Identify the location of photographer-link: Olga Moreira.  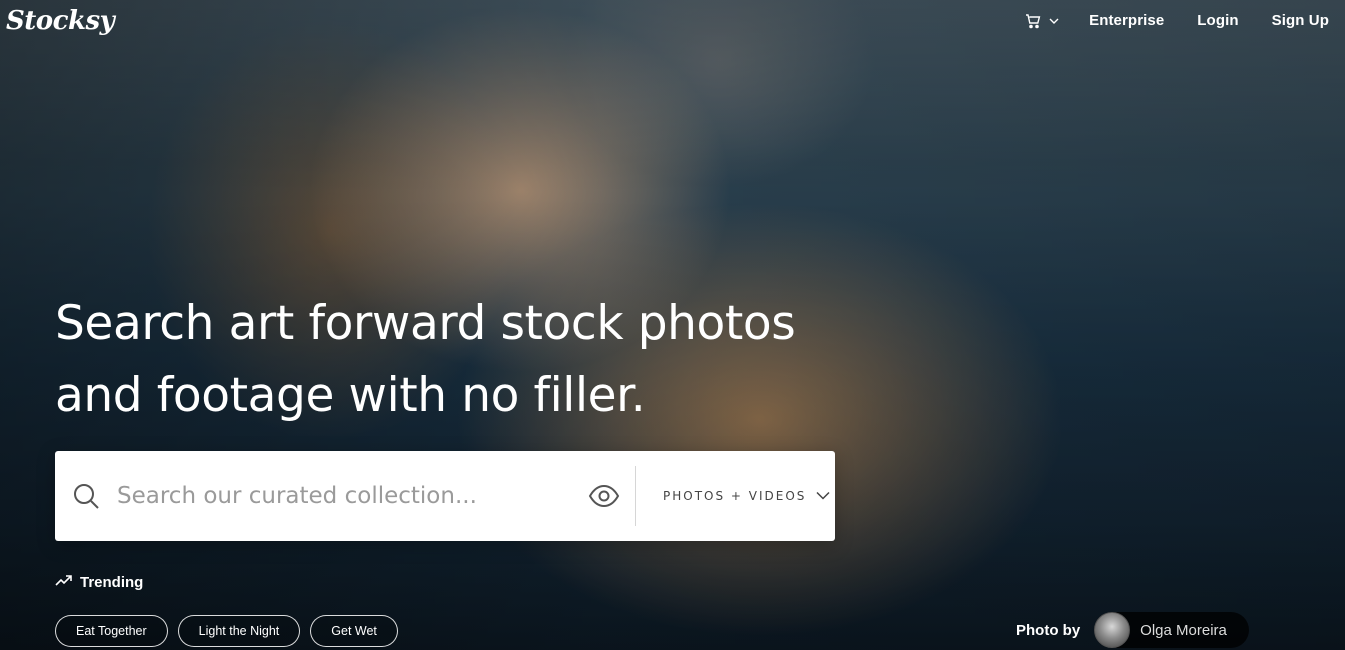
(1171, 630).